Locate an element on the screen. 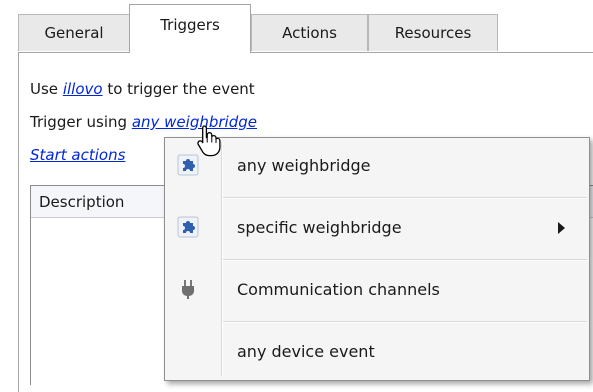 The height and width of the screenshot is (392, 593). menu-item-any-device-event: any device event is located at coordinates (377, 352).